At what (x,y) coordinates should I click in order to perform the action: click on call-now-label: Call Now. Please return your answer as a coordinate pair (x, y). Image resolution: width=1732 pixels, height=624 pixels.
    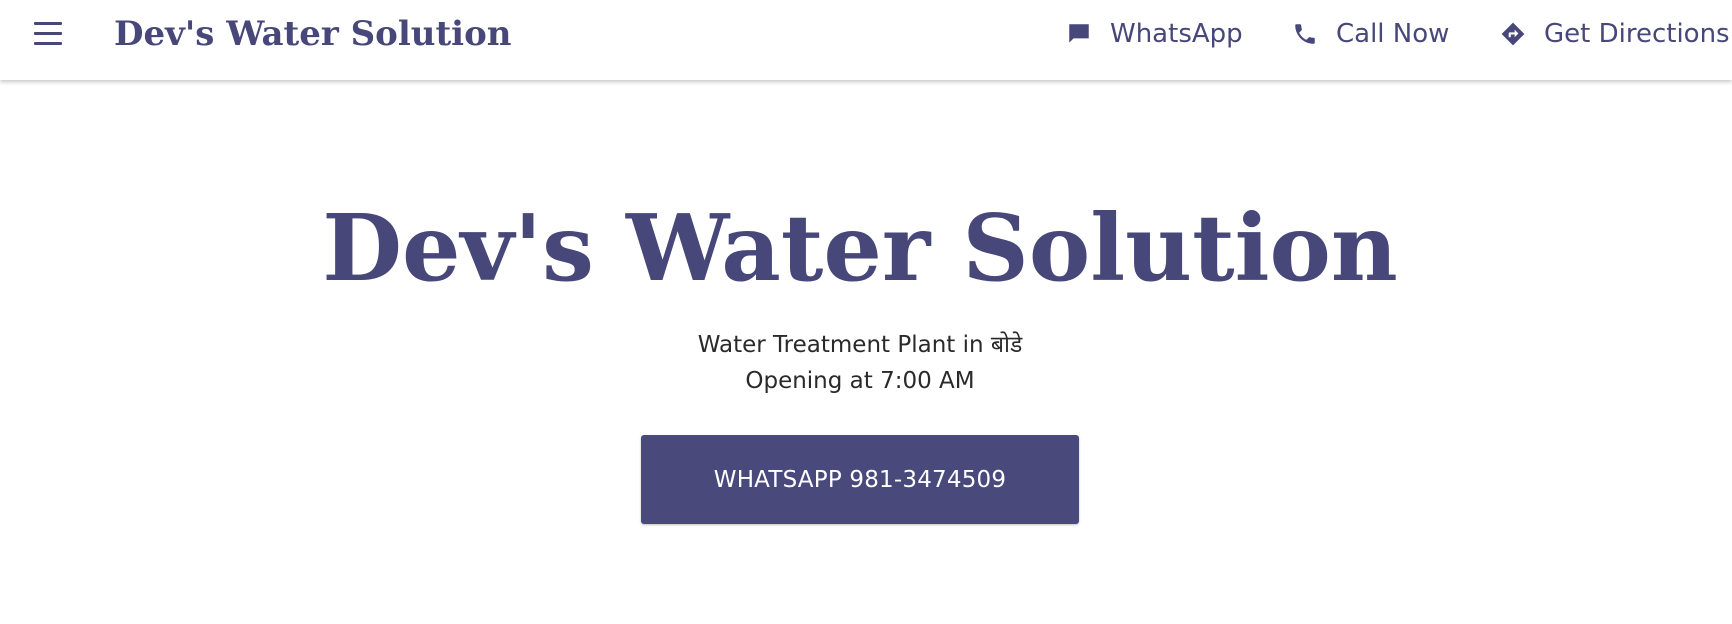
    Looking at the image, I should click on (1393, 34).